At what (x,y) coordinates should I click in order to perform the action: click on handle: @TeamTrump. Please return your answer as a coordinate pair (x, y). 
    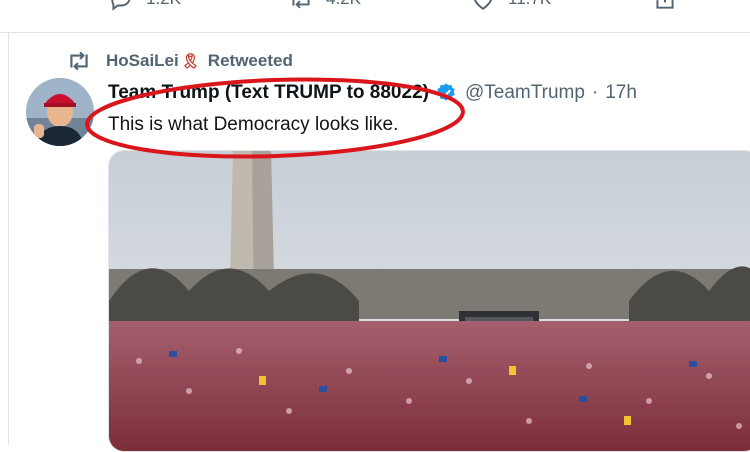
    Looking at the image, I should click on (525, 93).